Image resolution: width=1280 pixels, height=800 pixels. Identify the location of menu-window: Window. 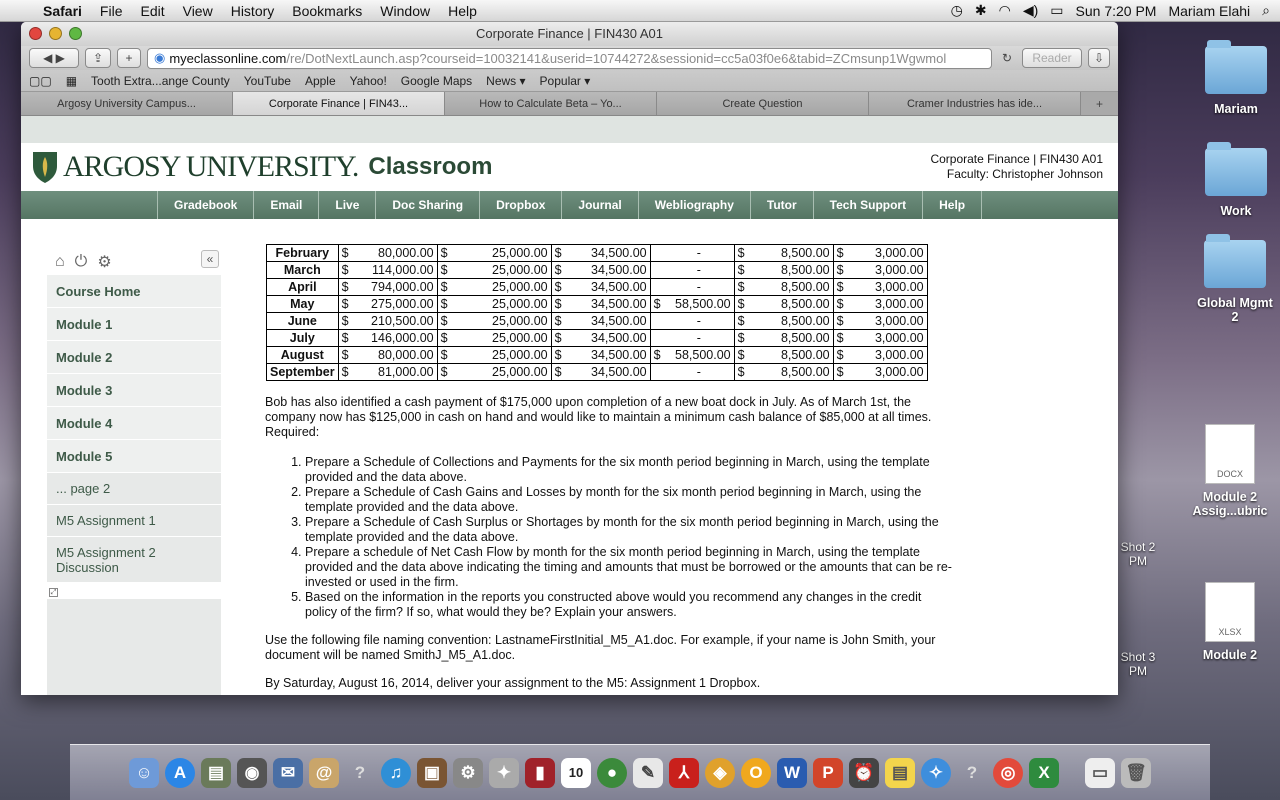
(405, 11).